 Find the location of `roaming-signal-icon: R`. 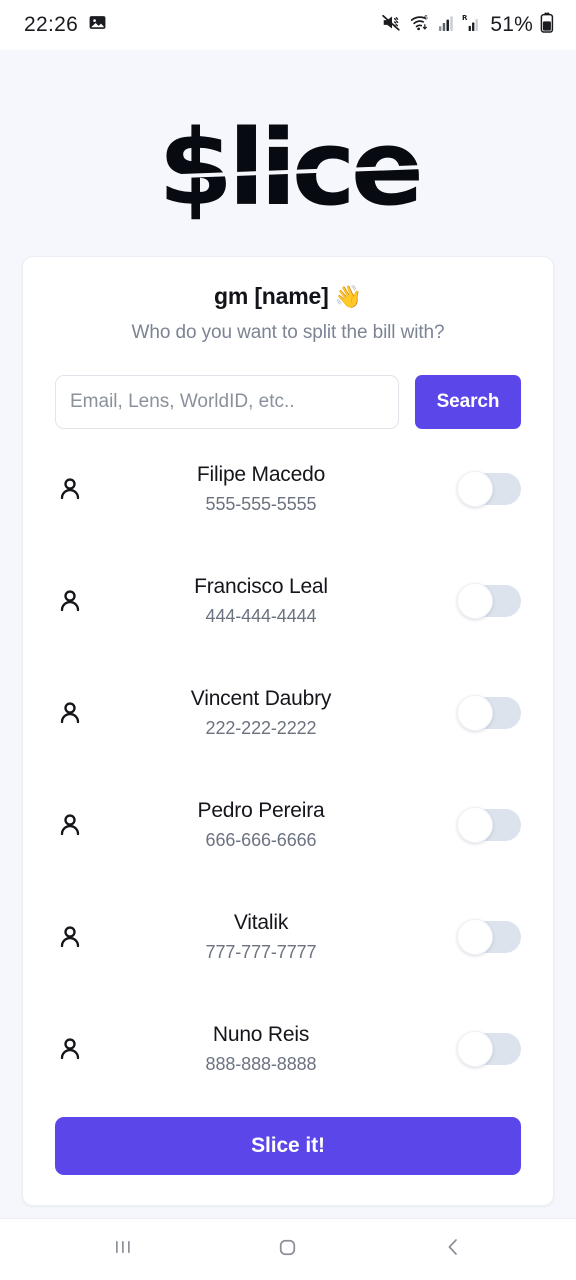

roaming-signal-icon: R is located at coordinates (471, 25).